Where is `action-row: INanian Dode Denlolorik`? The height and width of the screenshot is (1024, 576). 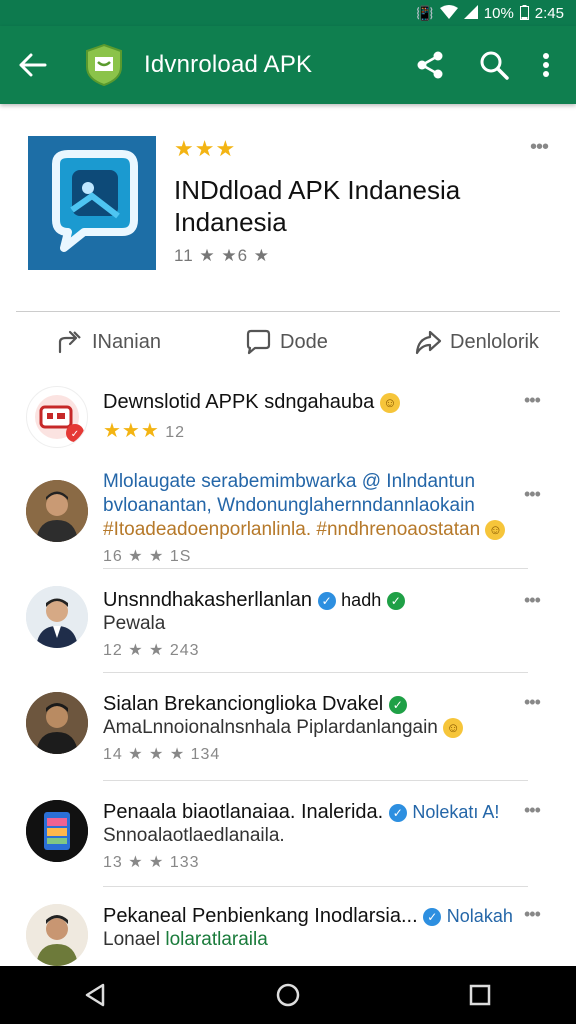 action-row: INanian Dode Denlolorik is located at coordinates (288, 342).